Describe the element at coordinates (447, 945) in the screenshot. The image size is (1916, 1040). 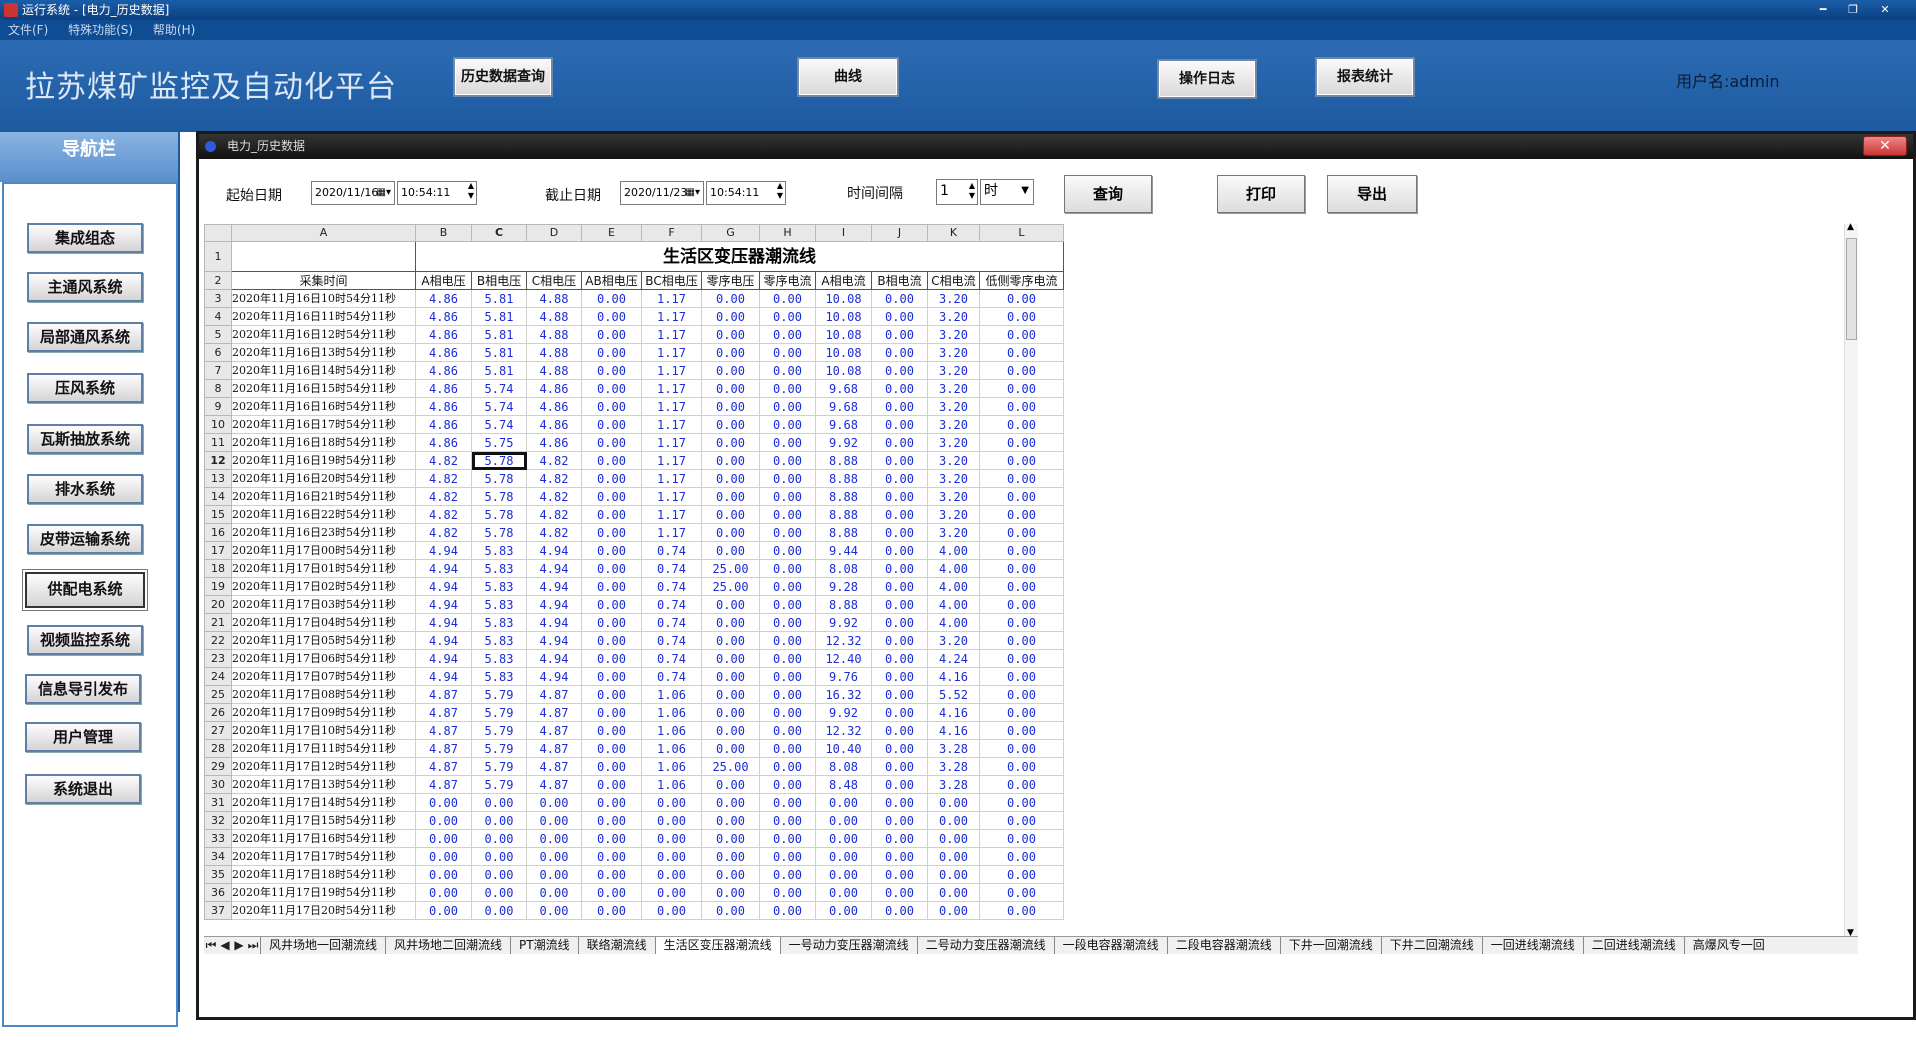
I see `sheet-tab: 风井场地二回潮流线` at that location.